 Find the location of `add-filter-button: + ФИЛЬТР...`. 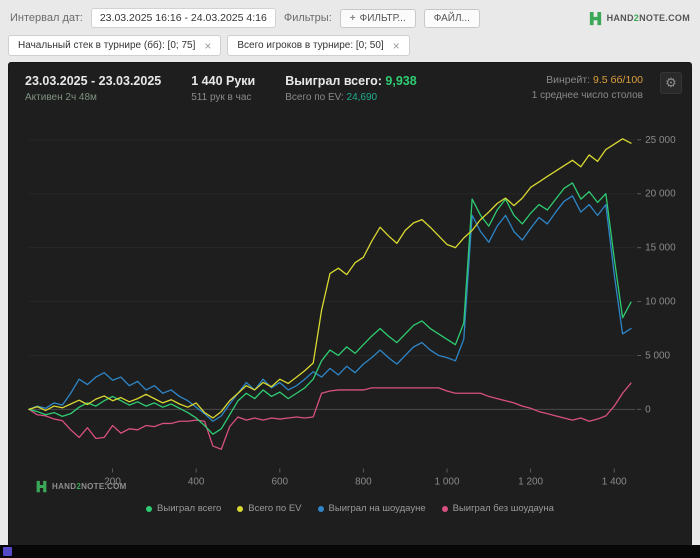

add-filter-button: + ФИЛЬТР... is located at coordinates (377, 18).